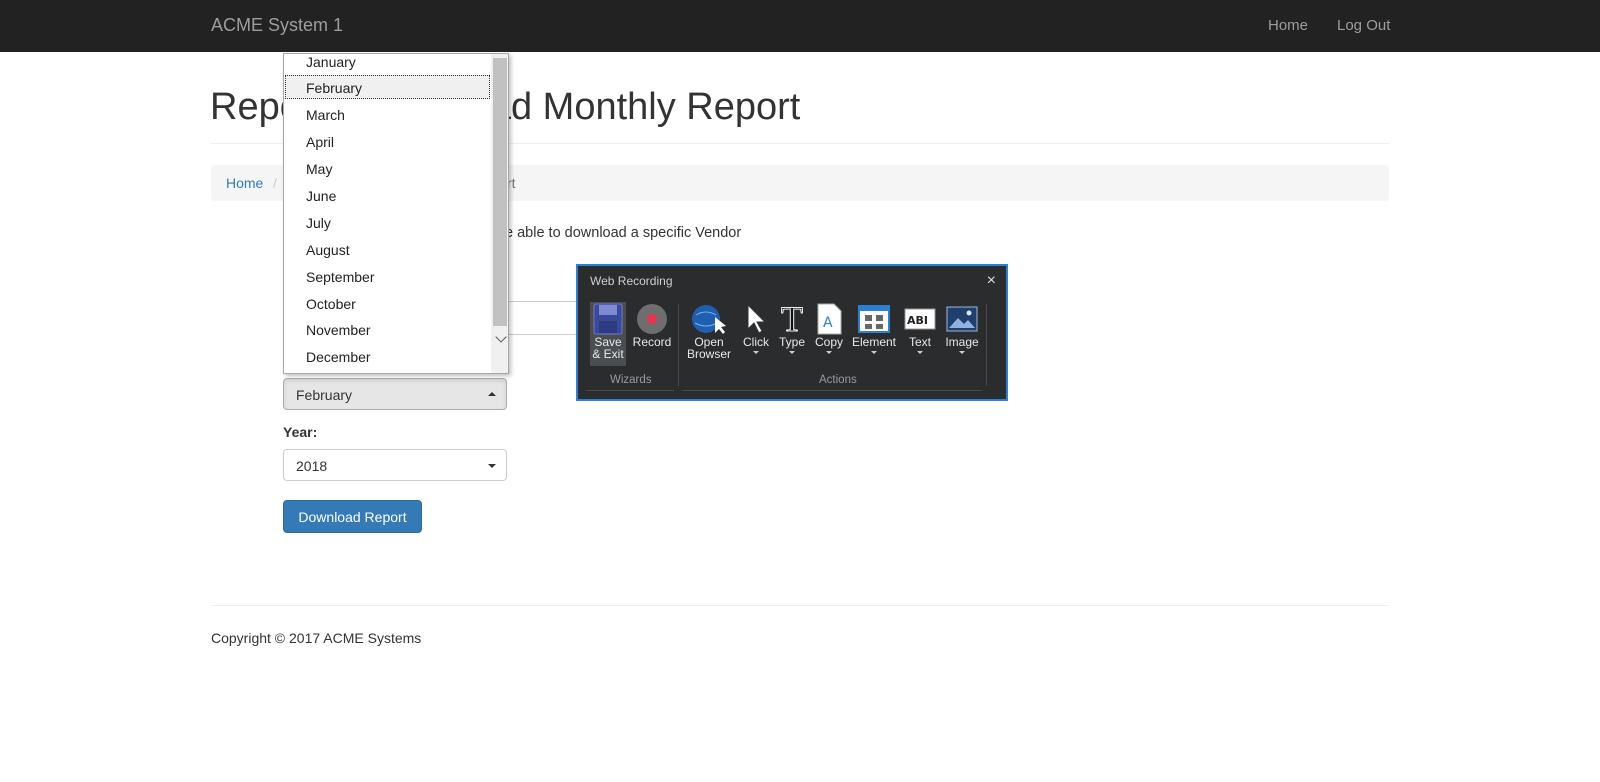 This screenshot has height=782, width=1600. I want to click on month-option-february: February, so click(334, 88).